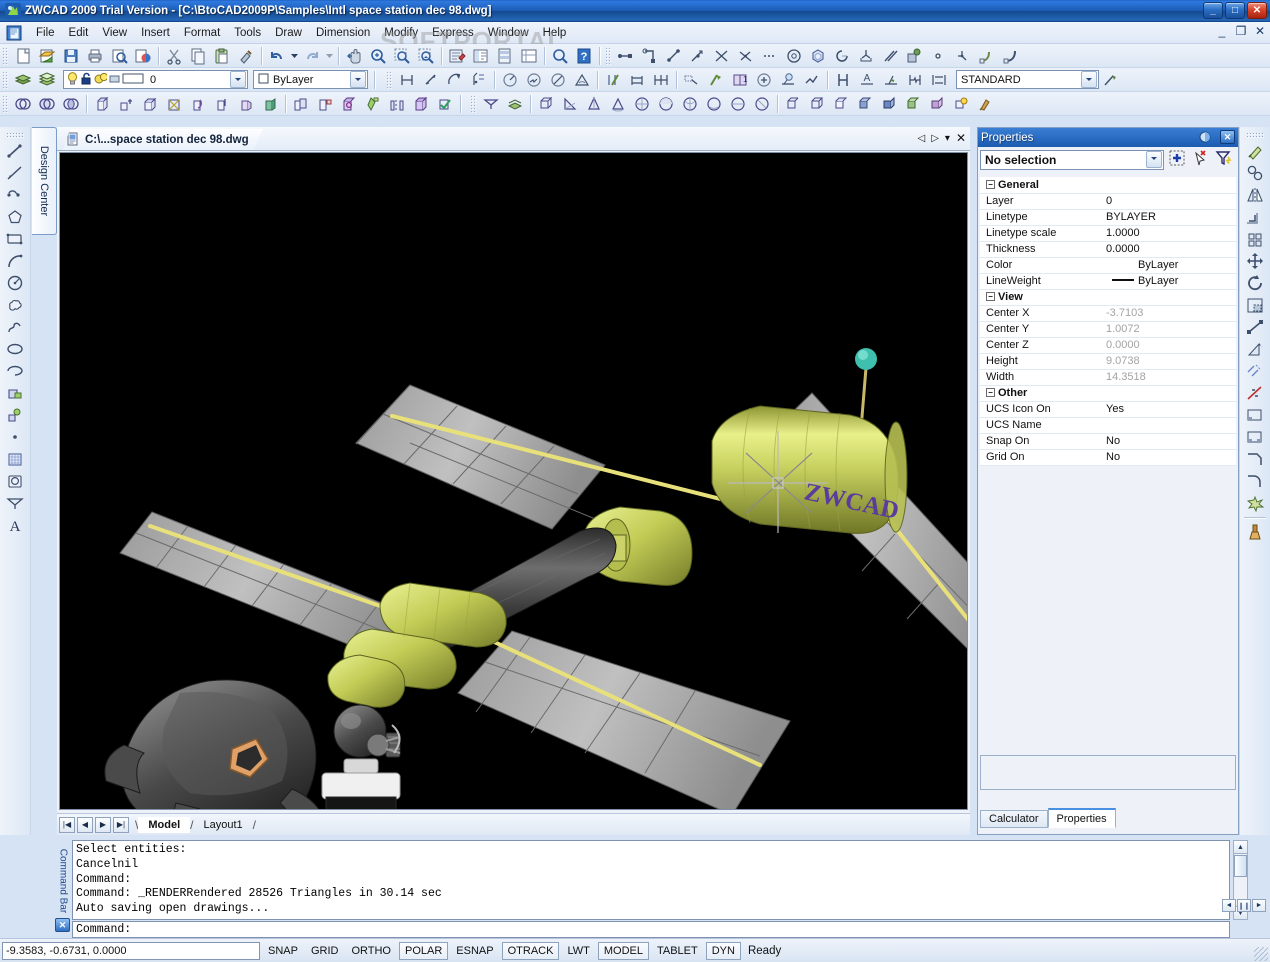 Image resolution: width=1270 pixels, height=962 pixels. What do you see at coordinates (505, 56) in the screenshot?
I see `tool-palette-icon` at bounding box center [505, 56].